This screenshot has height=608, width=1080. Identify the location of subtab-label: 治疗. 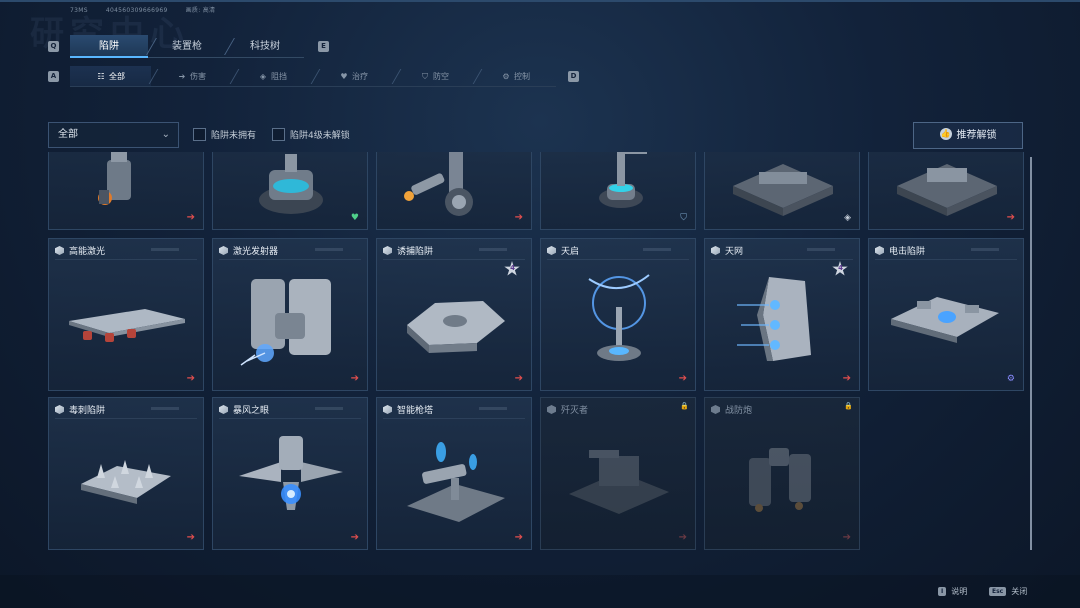
(360, 76).